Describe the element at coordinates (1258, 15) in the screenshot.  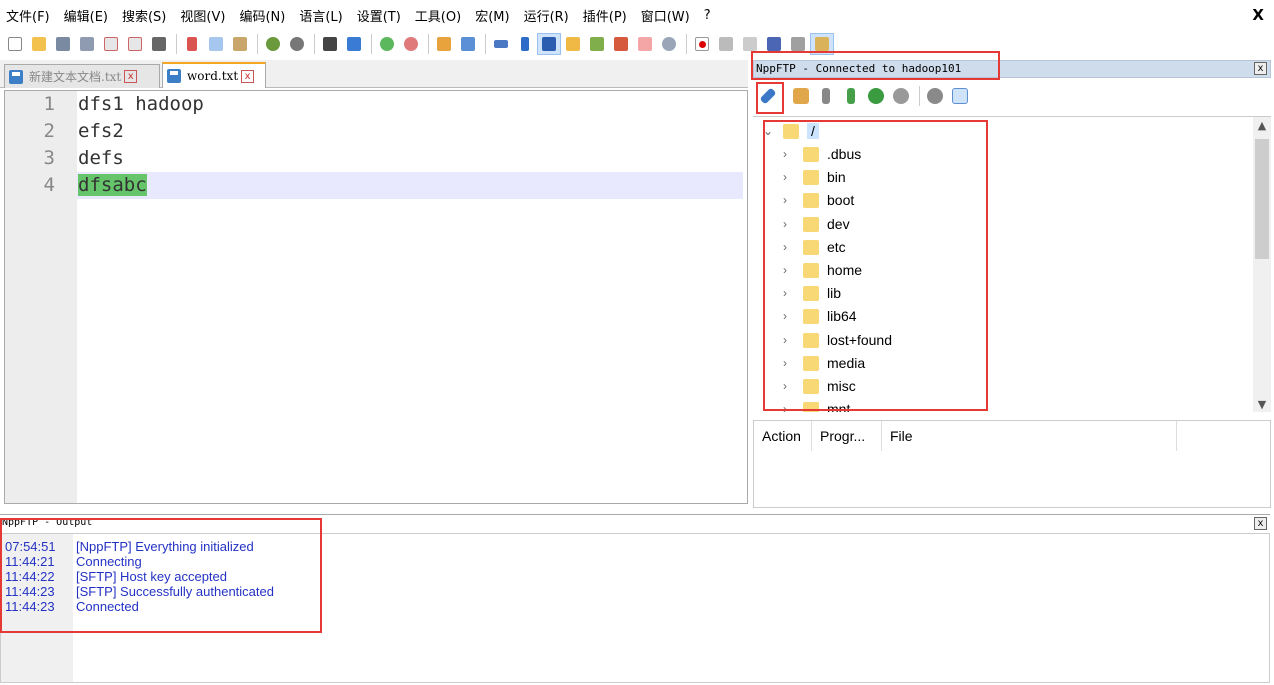
I see `window-close-icon: X` at that location.